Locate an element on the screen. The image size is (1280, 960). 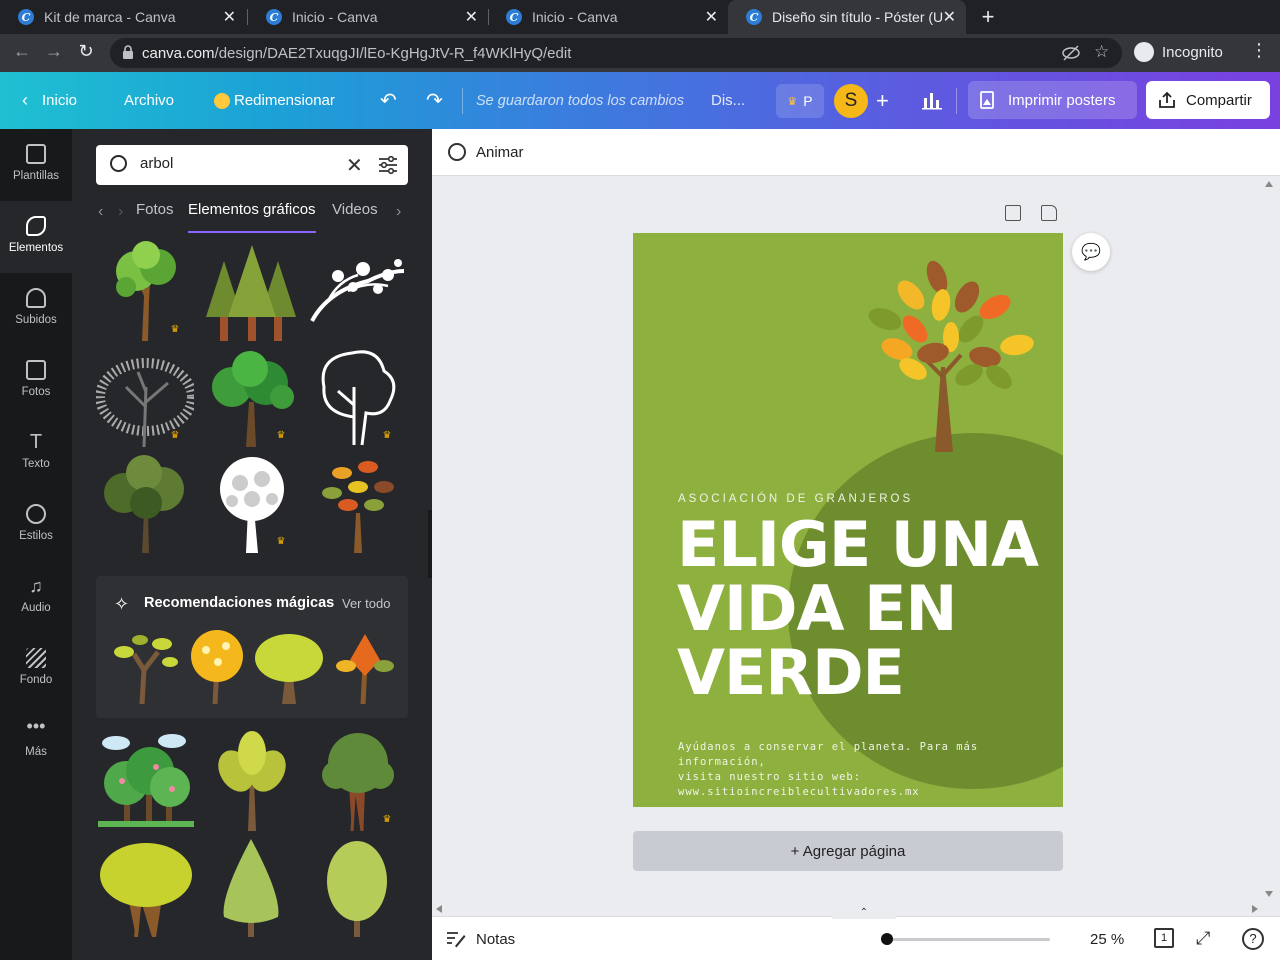
rail-item-audio: ♫ Audio is located at coordinates (36, 597).